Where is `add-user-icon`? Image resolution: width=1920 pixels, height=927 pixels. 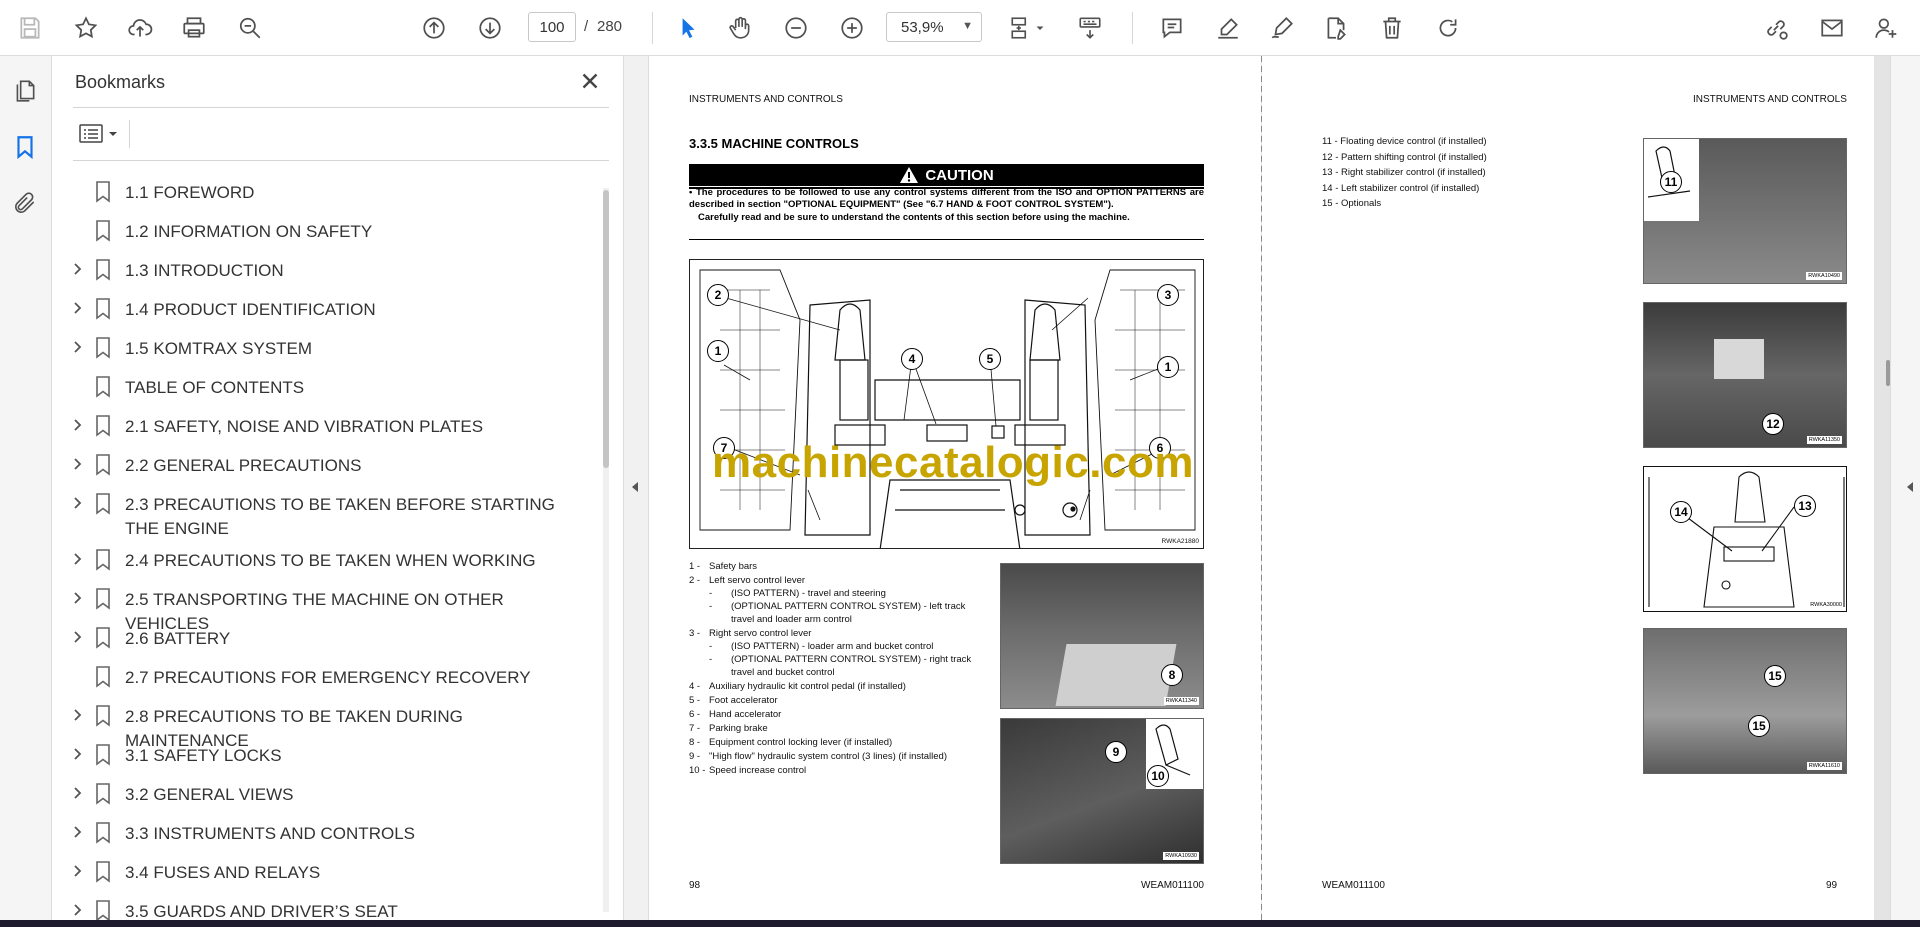 add-user-icon is located at coordinates (1886, 28).